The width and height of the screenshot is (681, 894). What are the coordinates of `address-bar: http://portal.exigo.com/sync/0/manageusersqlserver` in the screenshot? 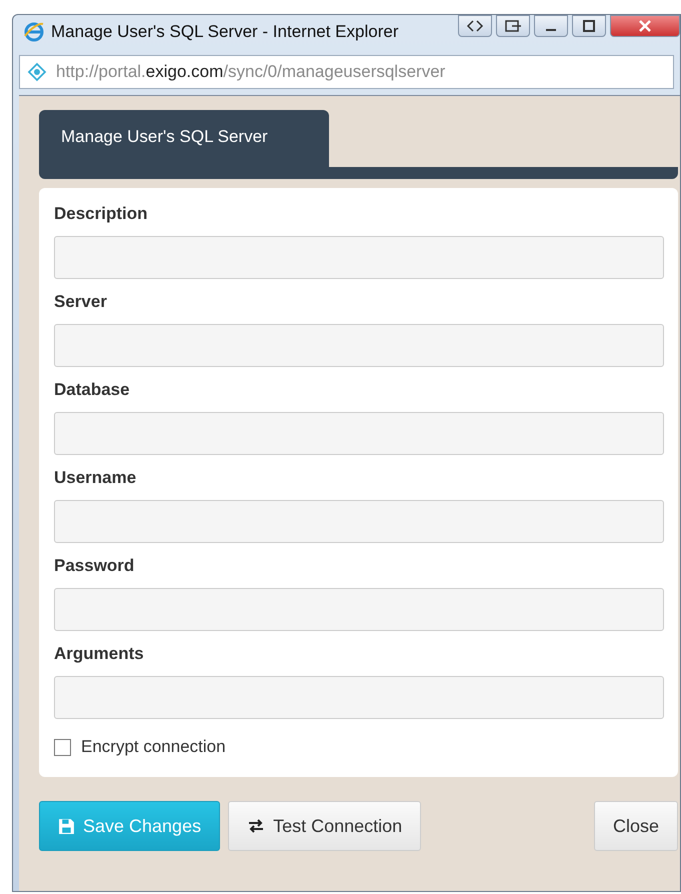 It's located at (346, 72).